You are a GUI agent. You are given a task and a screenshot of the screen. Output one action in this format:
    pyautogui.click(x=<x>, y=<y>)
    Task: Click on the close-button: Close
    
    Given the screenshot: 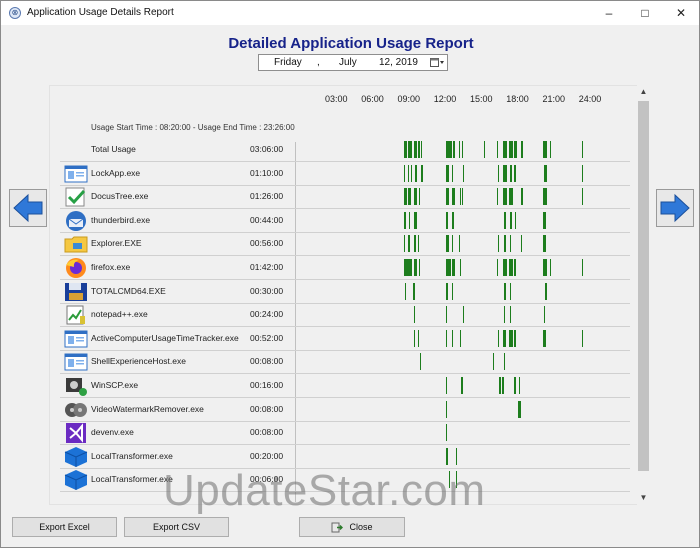 What is the action you would take?
    pyautogui.click(x=352, y=527)
    